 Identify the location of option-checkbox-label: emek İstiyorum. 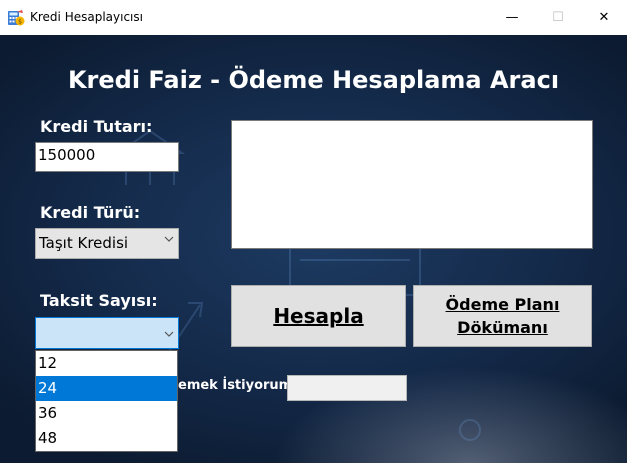
(235, 385).